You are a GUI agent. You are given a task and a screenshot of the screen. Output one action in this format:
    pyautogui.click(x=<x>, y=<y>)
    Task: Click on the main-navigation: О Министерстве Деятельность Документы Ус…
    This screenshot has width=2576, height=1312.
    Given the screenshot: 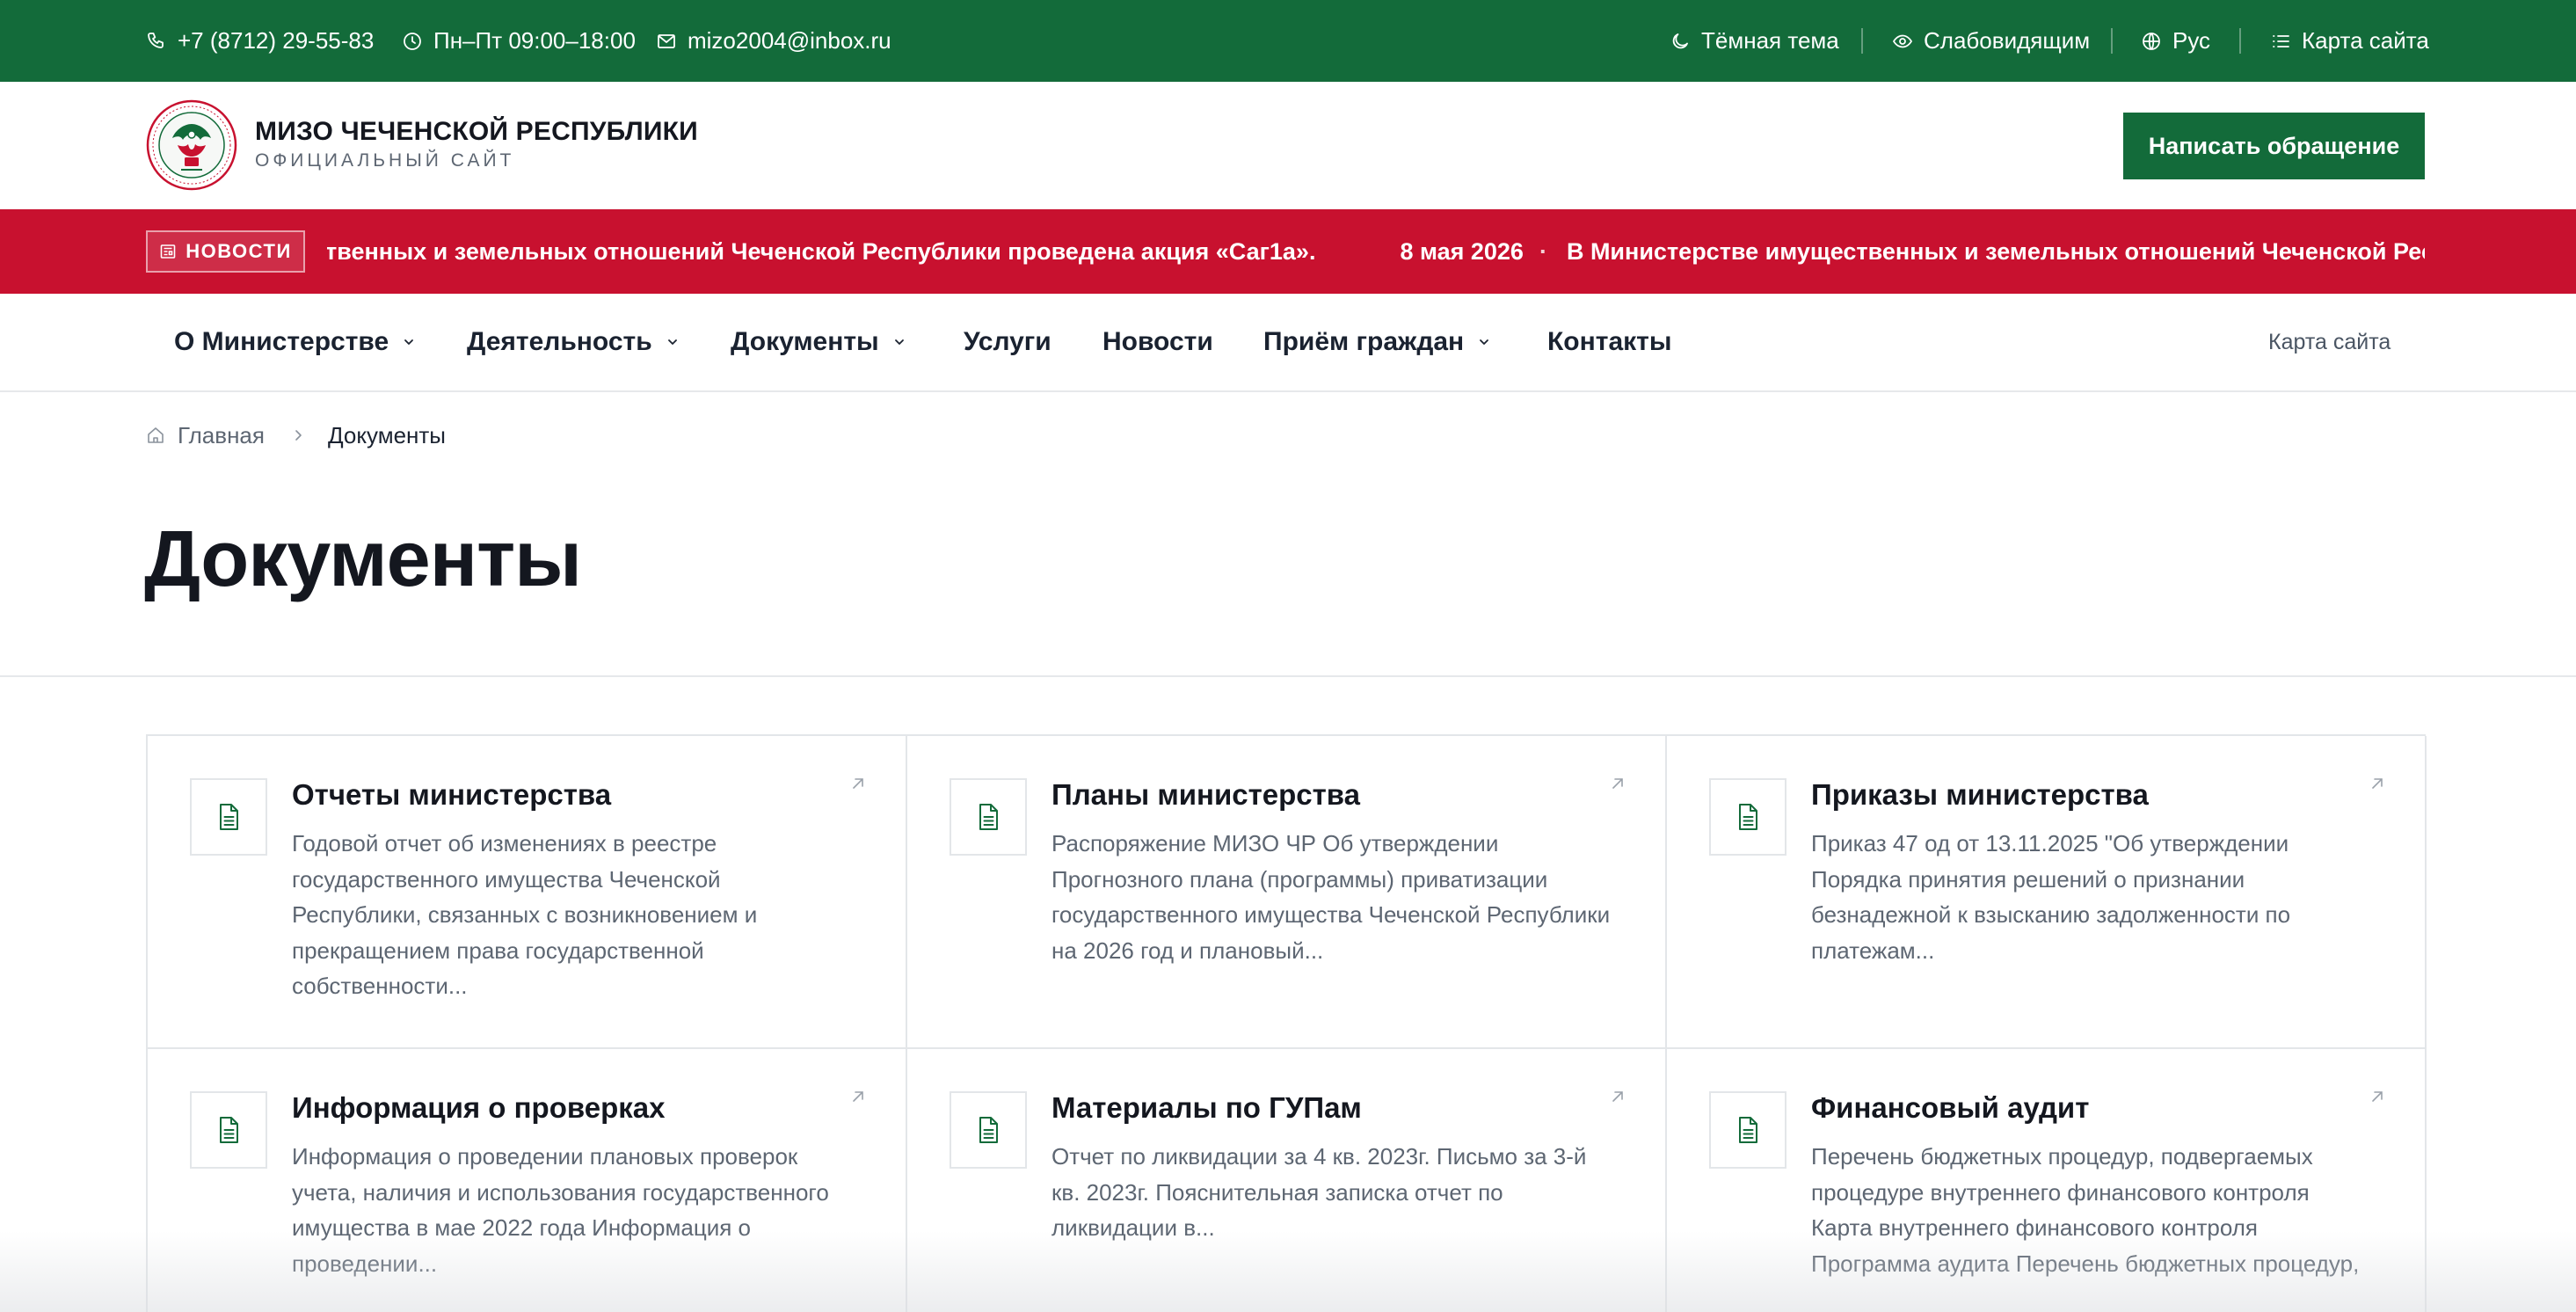 What is the action you would take?
    pyautogui.click(x=1288, y=343)
    